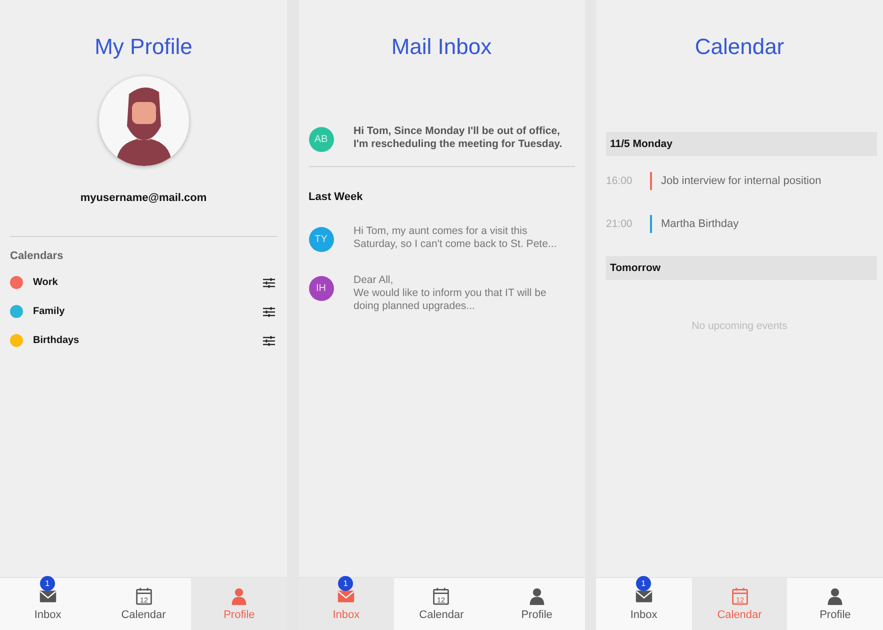 This screenshot has height=630, width=883. I want to click on sender-avatar: IH, so click(321, 288).